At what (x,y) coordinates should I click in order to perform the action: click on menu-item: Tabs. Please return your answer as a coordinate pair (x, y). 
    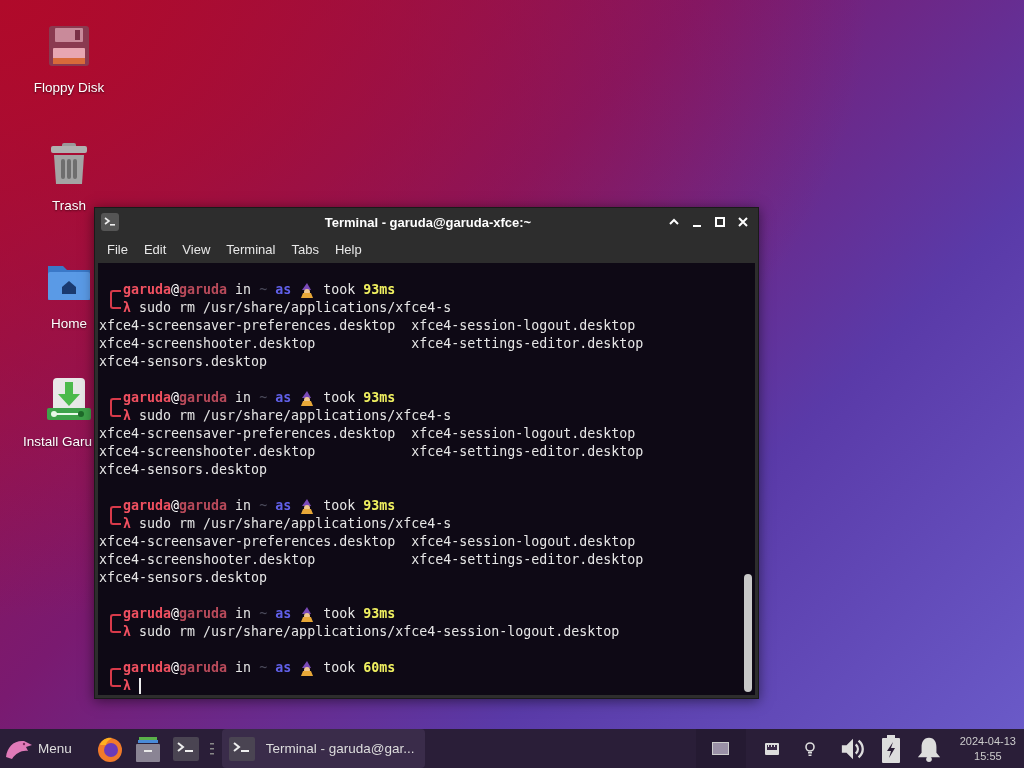
    Looking at the image, I should click on (305, 249).